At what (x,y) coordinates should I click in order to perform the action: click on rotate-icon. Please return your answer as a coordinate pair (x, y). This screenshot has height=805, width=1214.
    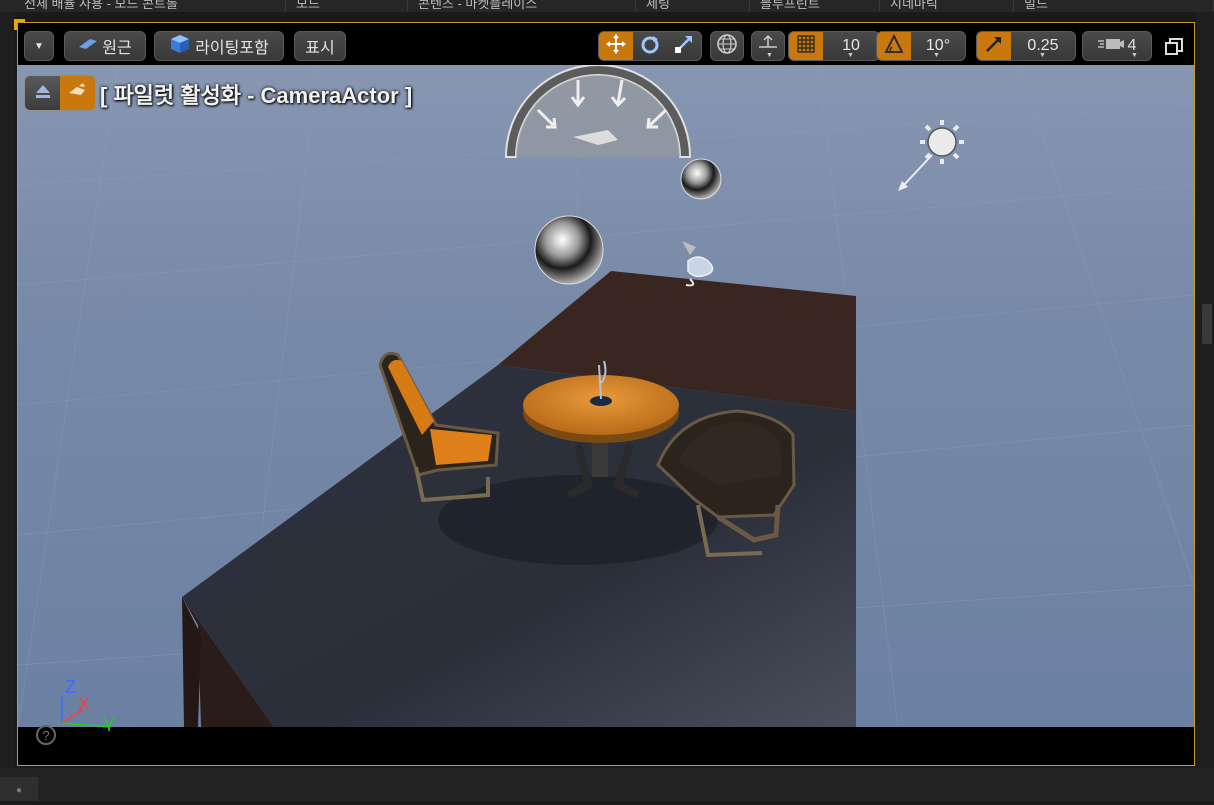
    Looking at the image, I should click on (650, 46).